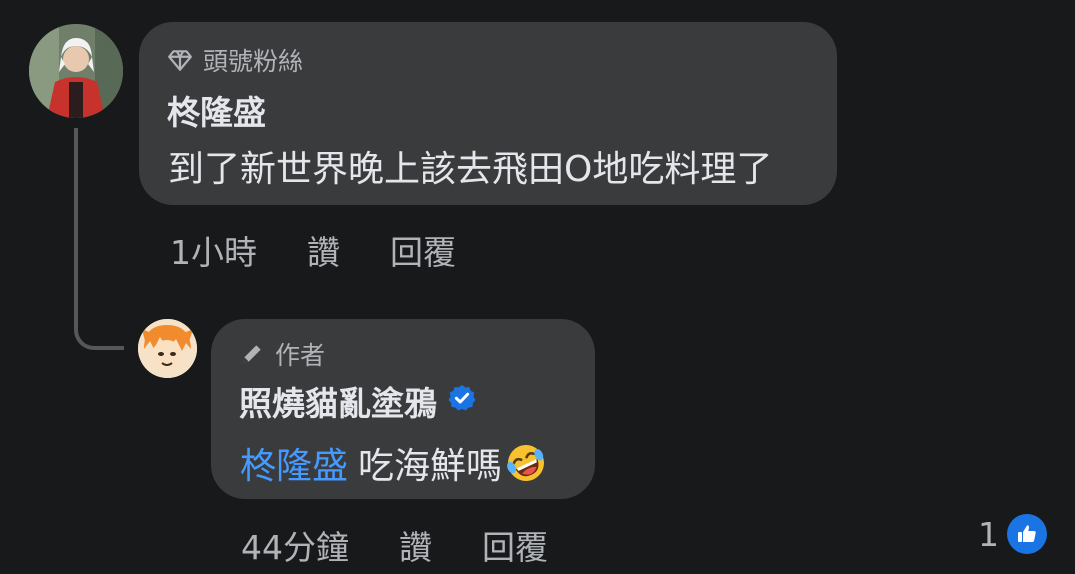  Describe the element at coordinates (430, 466) in the screenshot. I see `comment-text-body: 吃海鮮嗎` at that location.